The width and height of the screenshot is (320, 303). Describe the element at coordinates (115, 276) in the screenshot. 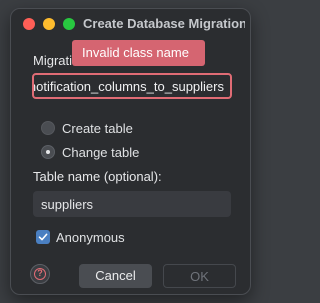

I see `cancel-button: Cancel` at that location.